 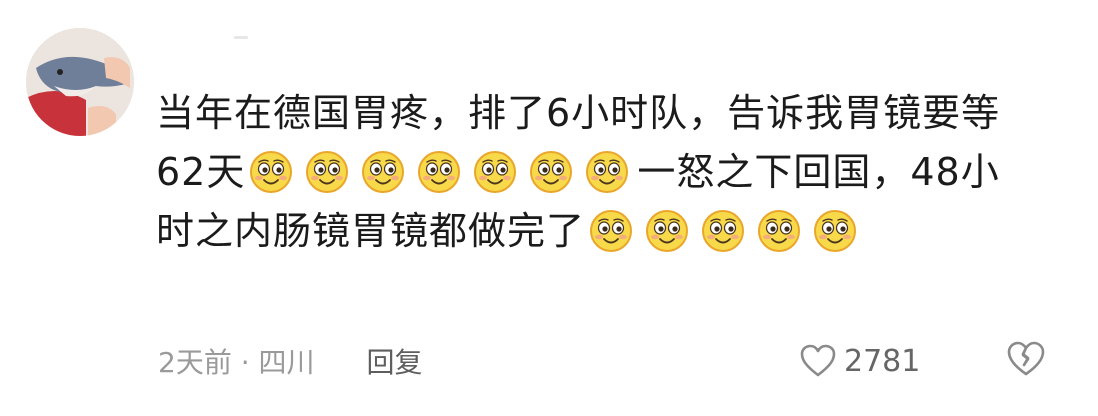 I want to click on broken-heart-icon, so click(x=1026, y=361).